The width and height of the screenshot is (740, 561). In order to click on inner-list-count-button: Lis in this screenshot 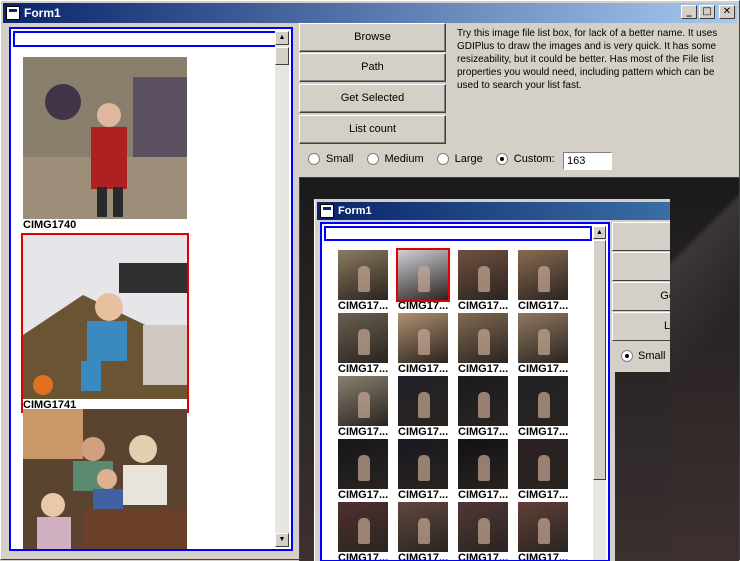, I will do `click(641, 326)`.